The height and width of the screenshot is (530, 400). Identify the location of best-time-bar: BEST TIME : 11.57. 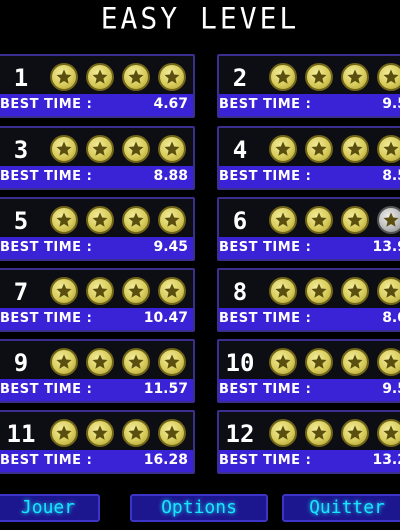
(96, 390).